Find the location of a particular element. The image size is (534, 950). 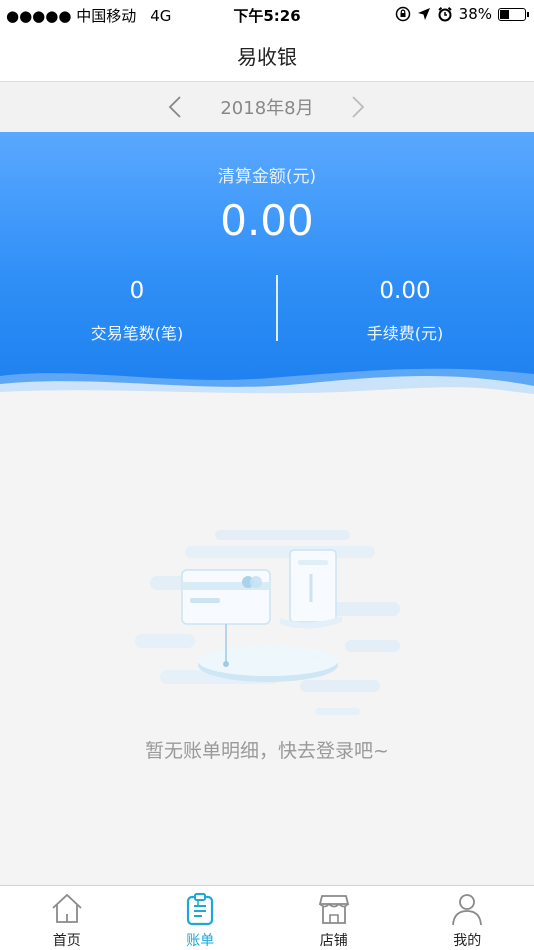

next-month-button is located at coordinates (358, 107).